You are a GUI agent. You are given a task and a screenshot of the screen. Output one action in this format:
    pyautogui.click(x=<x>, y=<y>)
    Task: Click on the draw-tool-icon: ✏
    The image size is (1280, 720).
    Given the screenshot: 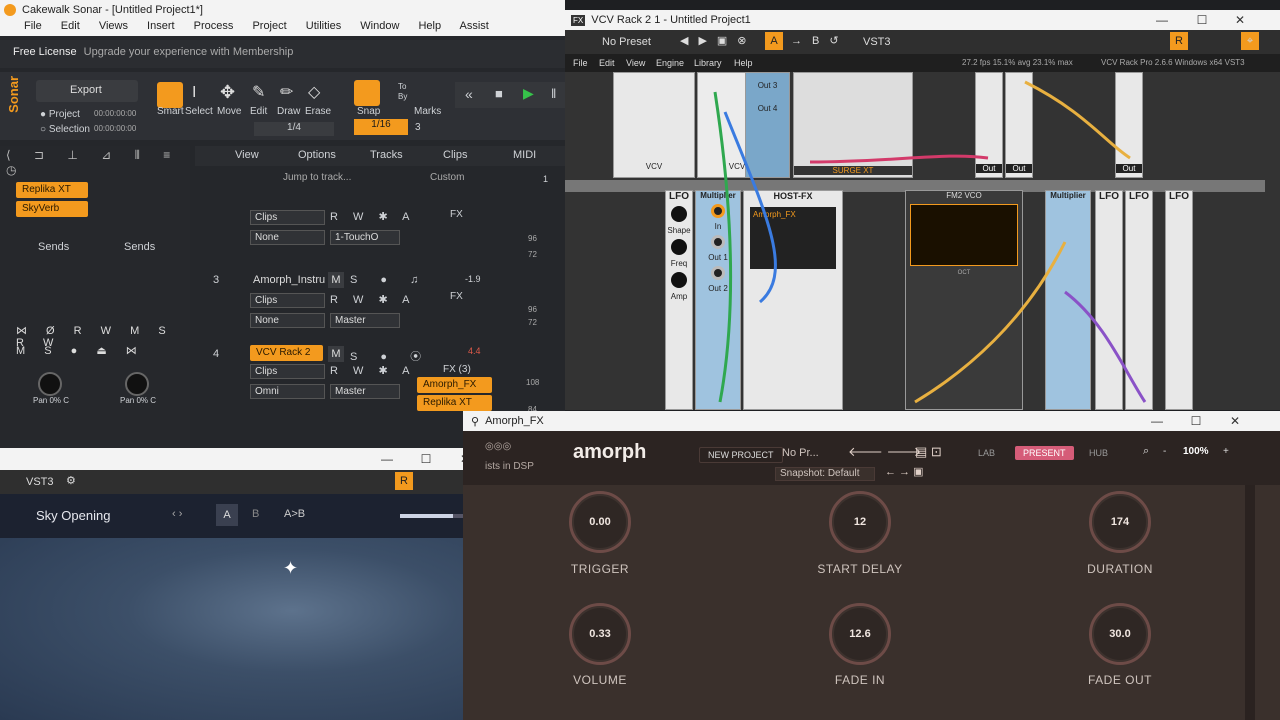 What is the action you would take?
    pyautogui.click(x=286, y=92)
    